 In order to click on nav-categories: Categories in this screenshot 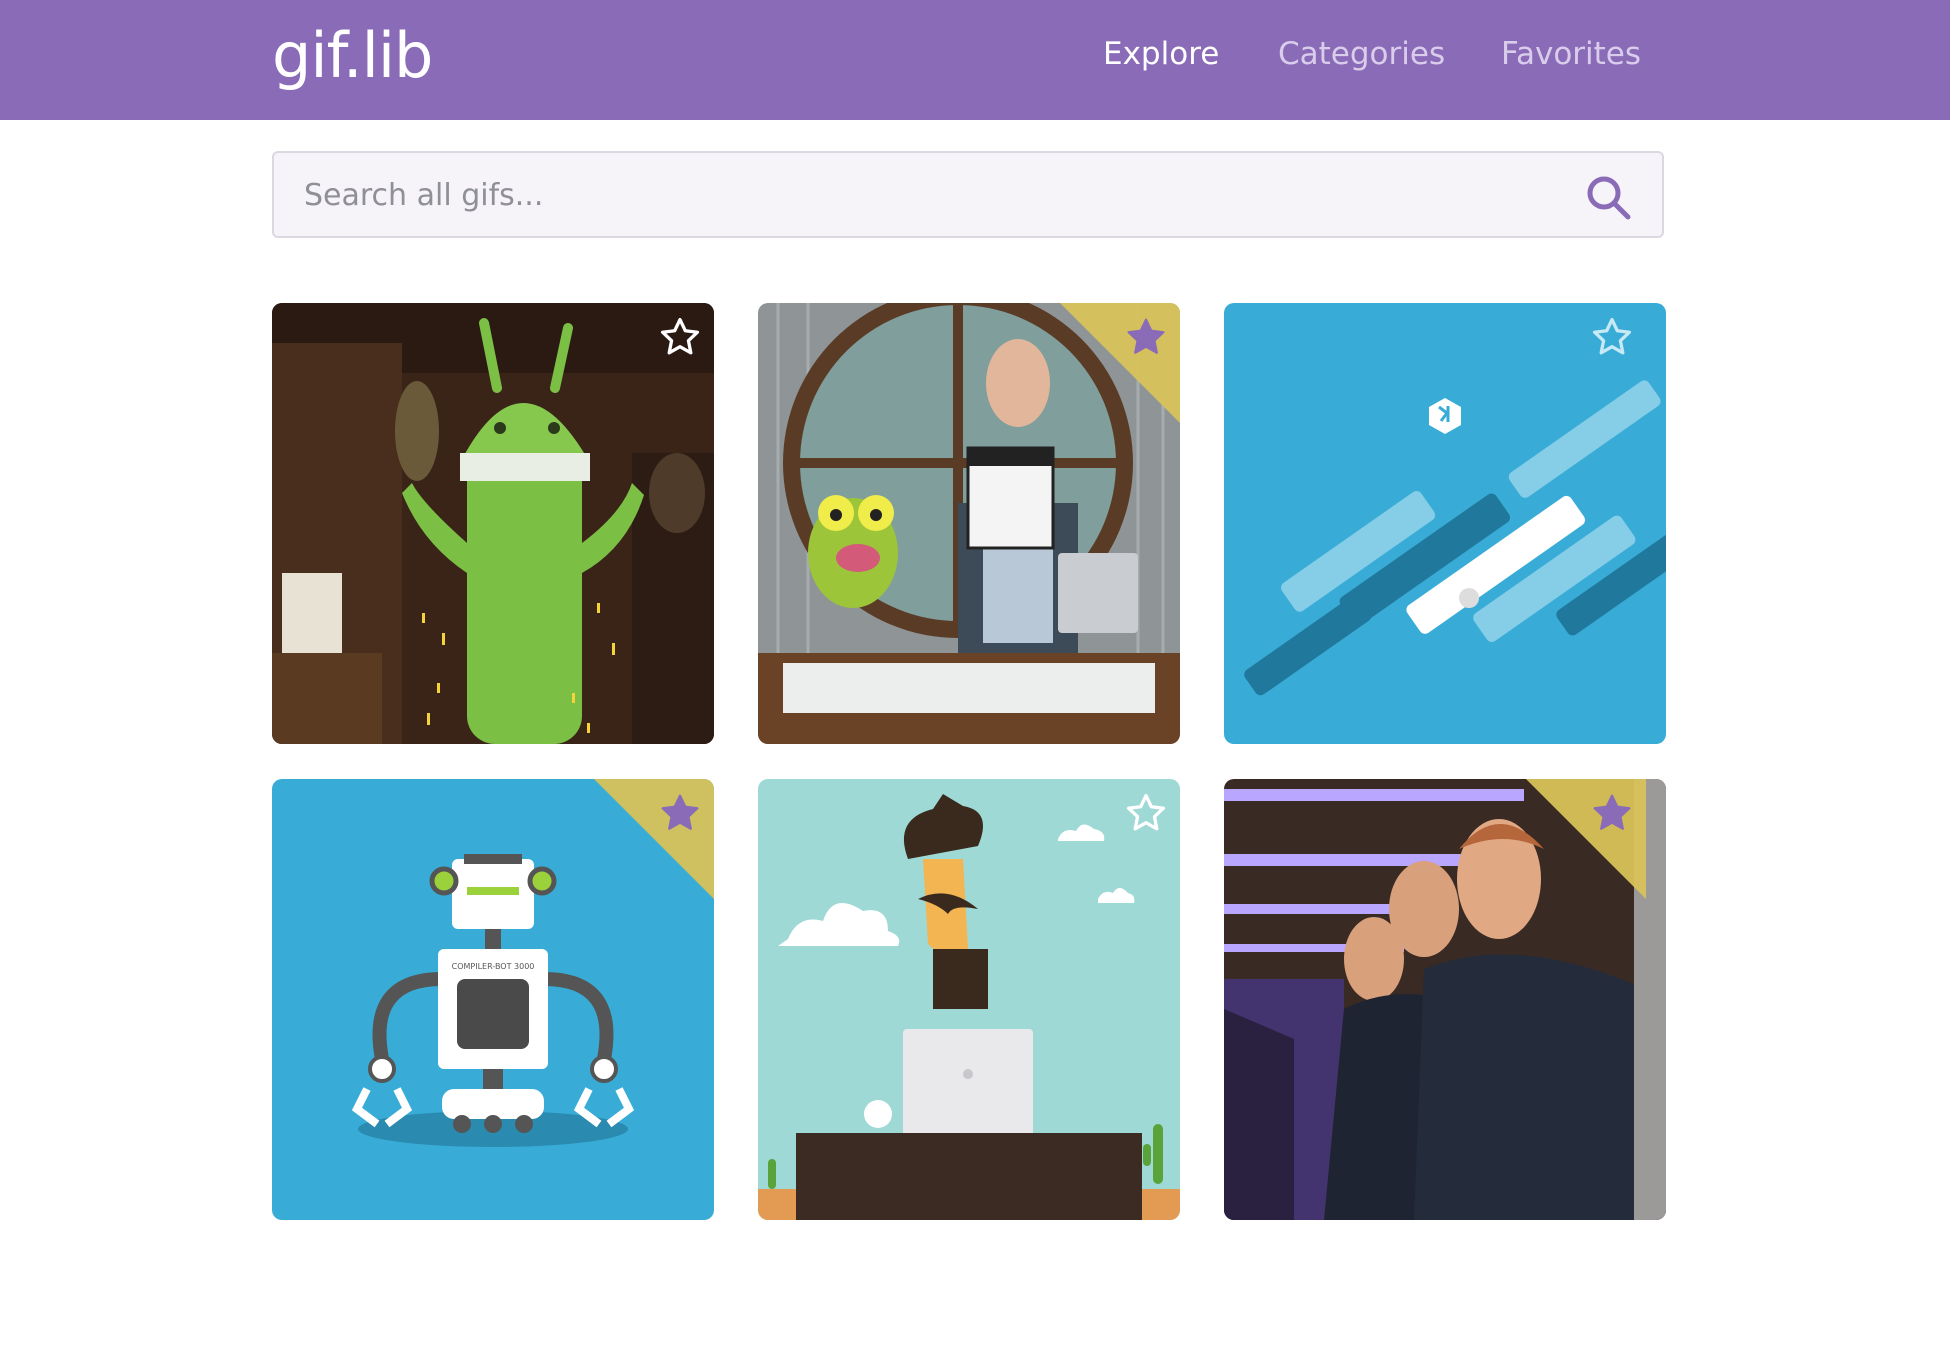, I will do `click(1361, 54)`.